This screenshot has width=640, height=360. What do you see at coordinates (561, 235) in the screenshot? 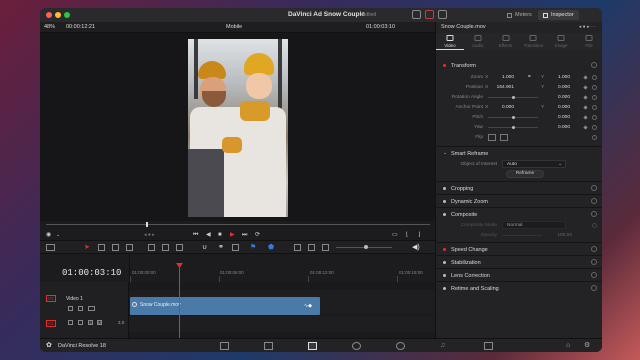
I see `opacity-value: 100.00` at bounding box center [561, 235].